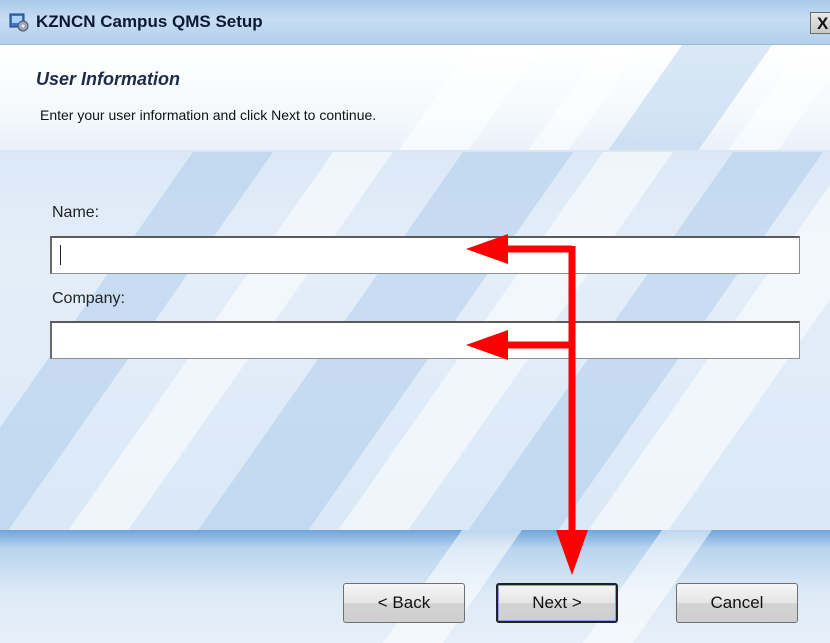  What do you see at coordinates (149, 21) in the screenshot?
I see `window-title: KZNCN Campus QMS Setup` at bounding box center [149, 21].